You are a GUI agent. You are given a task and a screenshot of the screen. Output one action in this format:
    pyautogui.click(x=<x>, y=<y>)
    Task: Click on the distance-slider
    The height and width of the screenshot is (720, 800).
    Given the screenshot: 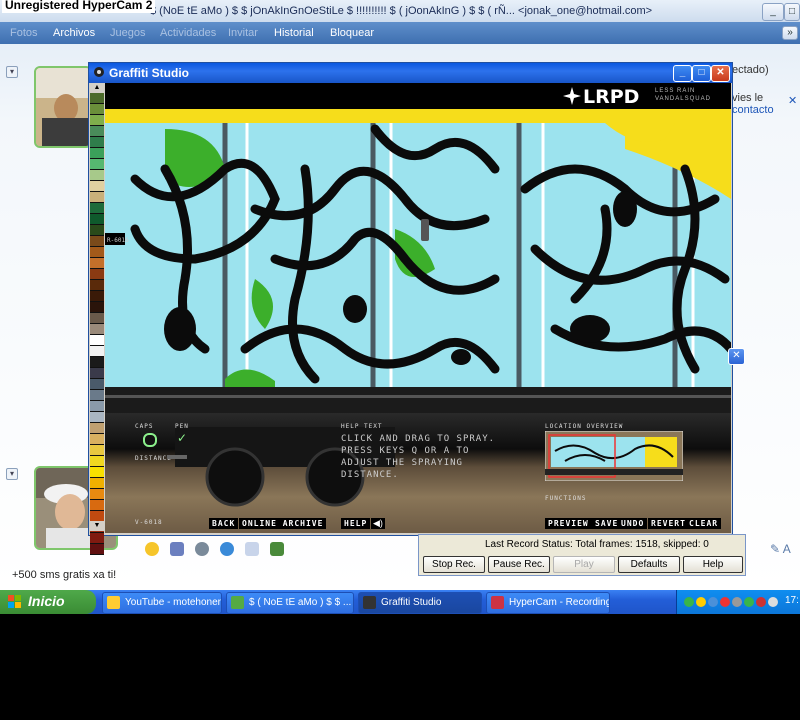 What is the action you would take?
    pyautogui.click(x=177, y=457)
    